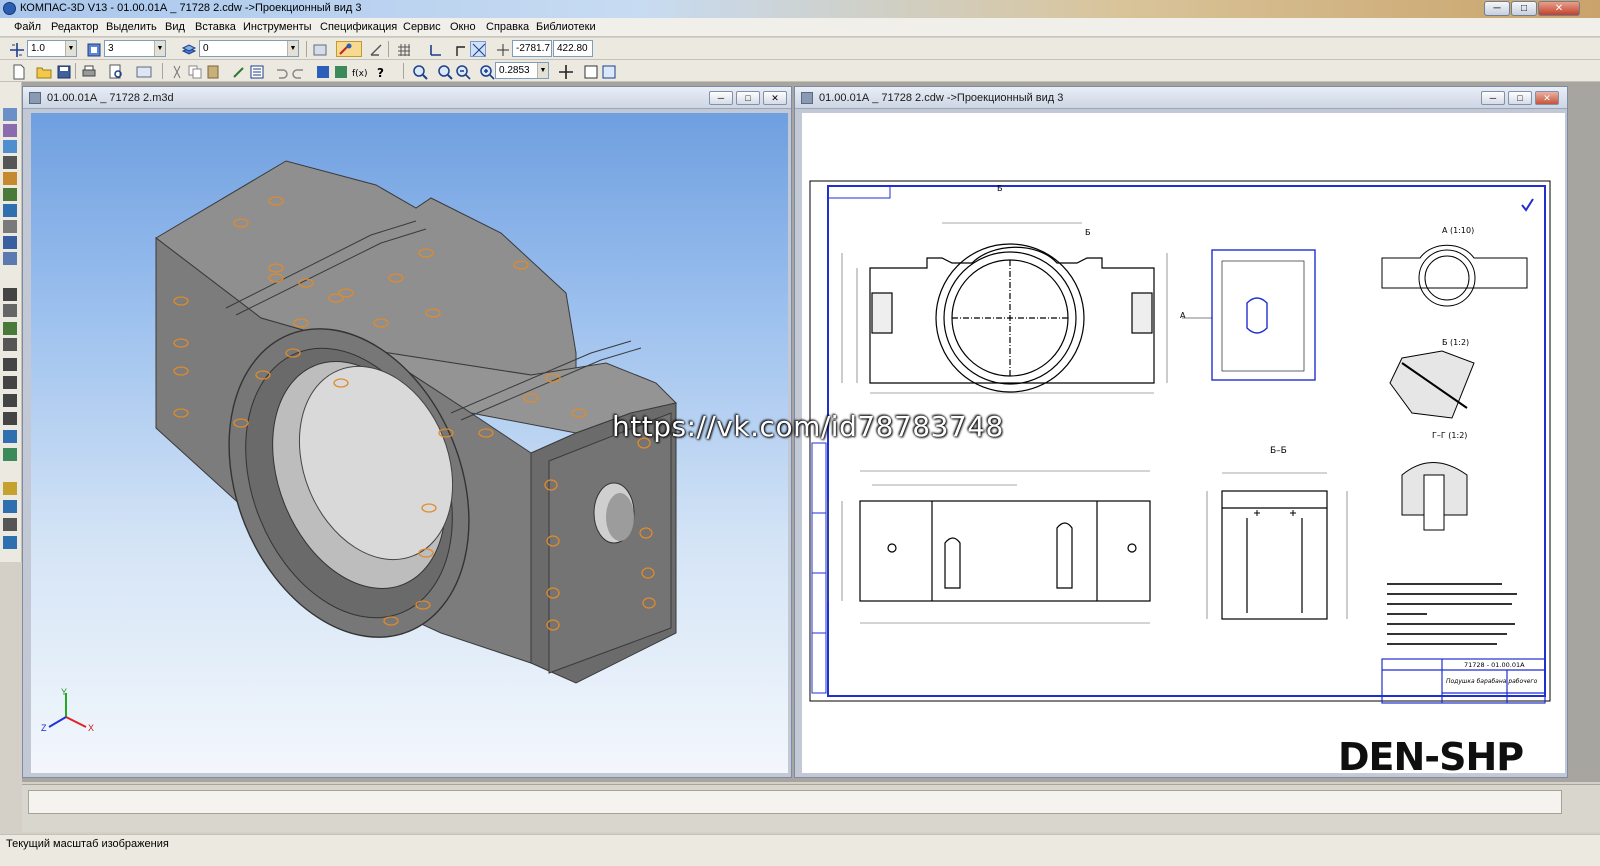 Image resolution: width=1600 pixels, height=866 pixels. Describe the element at coordinates (10, 418) in the screenshot. I see `view-arrow-icon` at that location.